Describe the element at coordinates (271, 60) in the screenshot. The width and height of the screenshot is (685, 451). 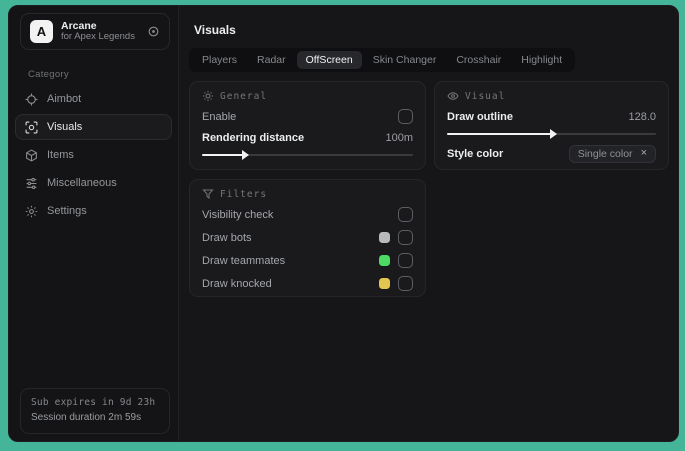
I see `tab-radar: Radar` at that location.